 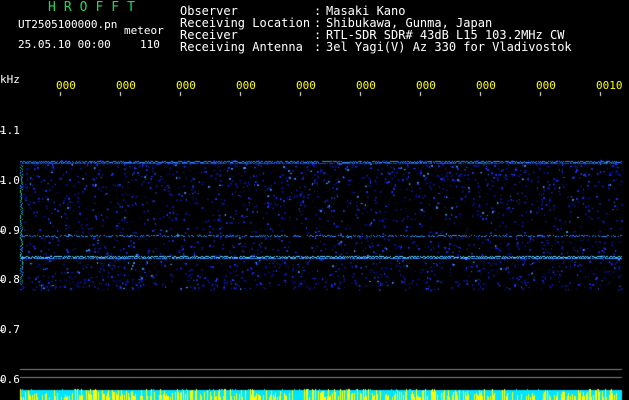 I want to click on hrofft-logo: HROFFT, so click(x=95, y=7).